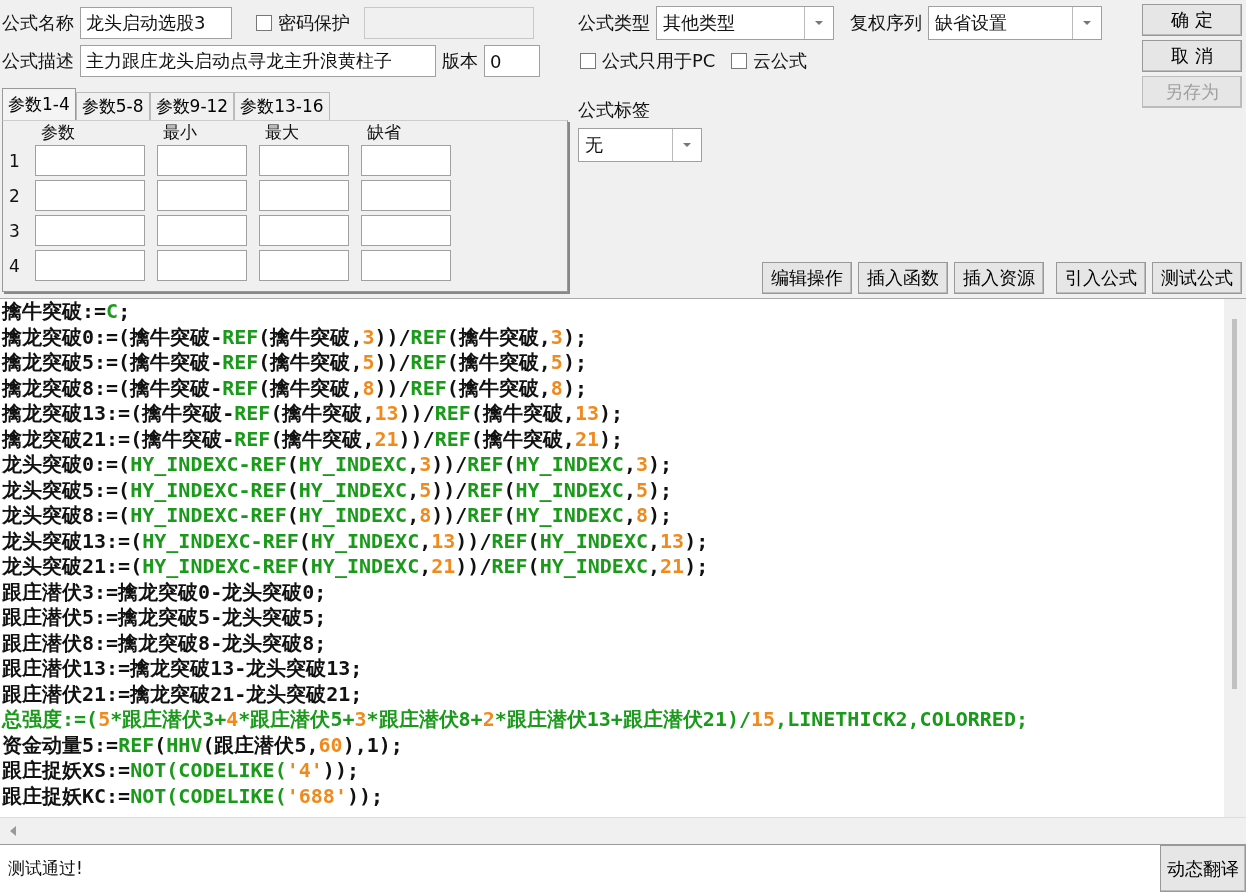  I want to click on row-number: 2, so click(15, 195).